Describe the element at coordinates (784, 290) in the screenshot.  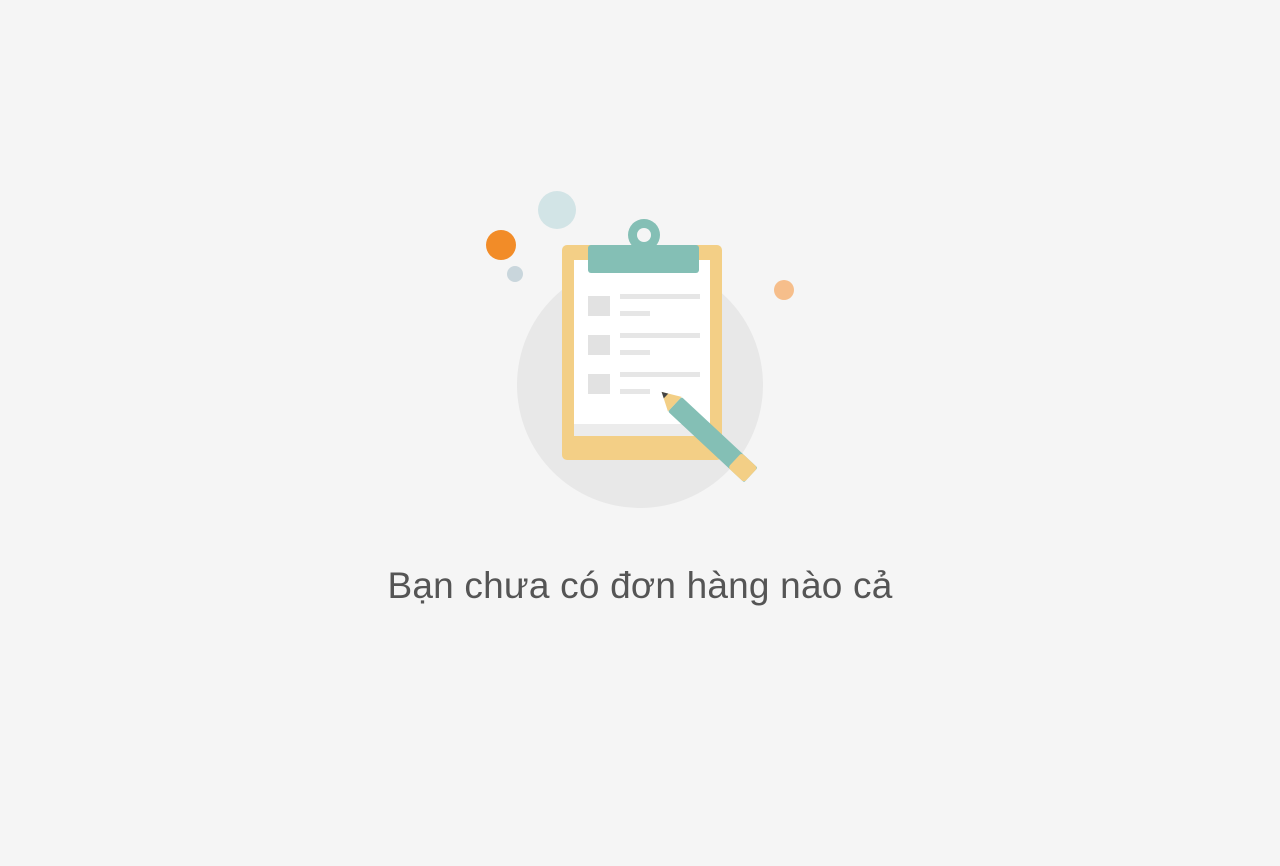
I see `decor-dot-peach` at that location.